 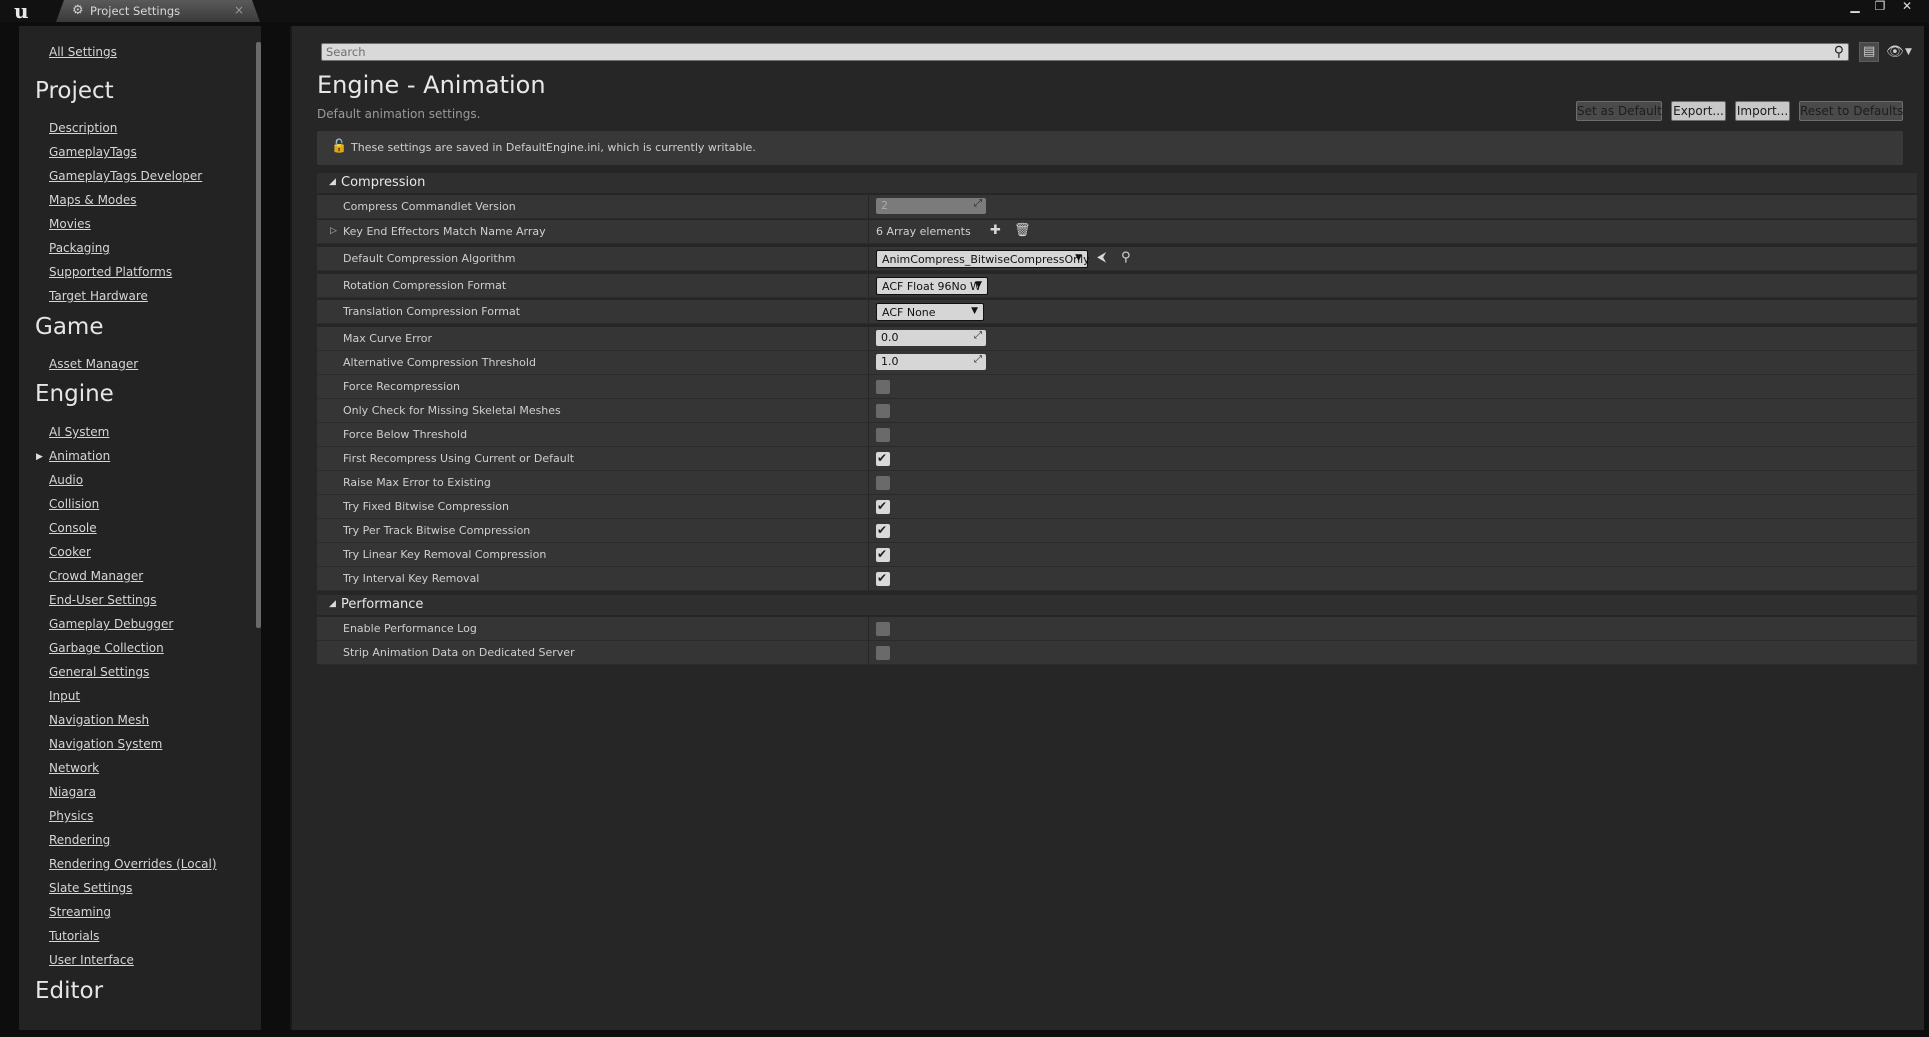 I want to click on resize-grip-icon: ⤢, so click(x=978, y=335).